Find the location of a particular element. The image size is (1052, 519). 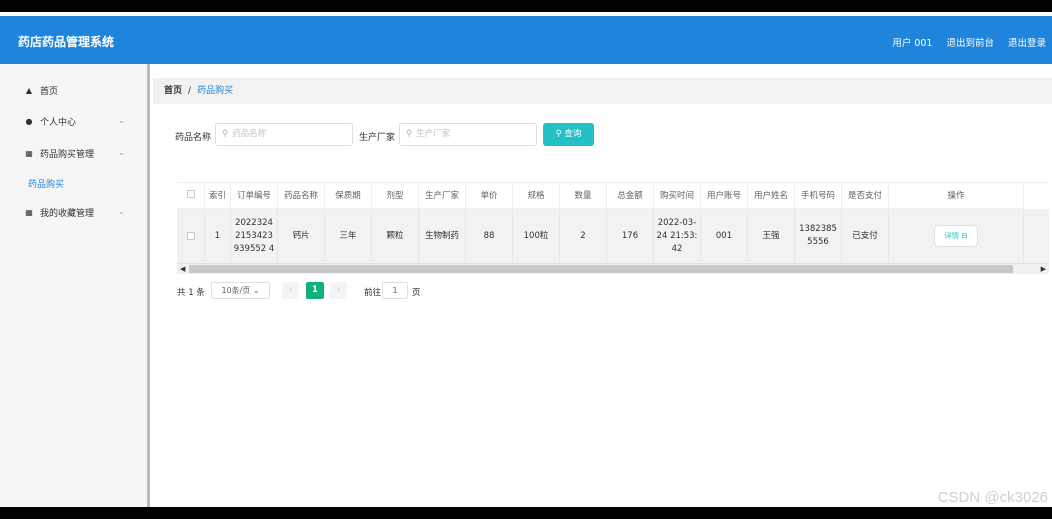

user-icon: ● is located at coordinates (29, 121).